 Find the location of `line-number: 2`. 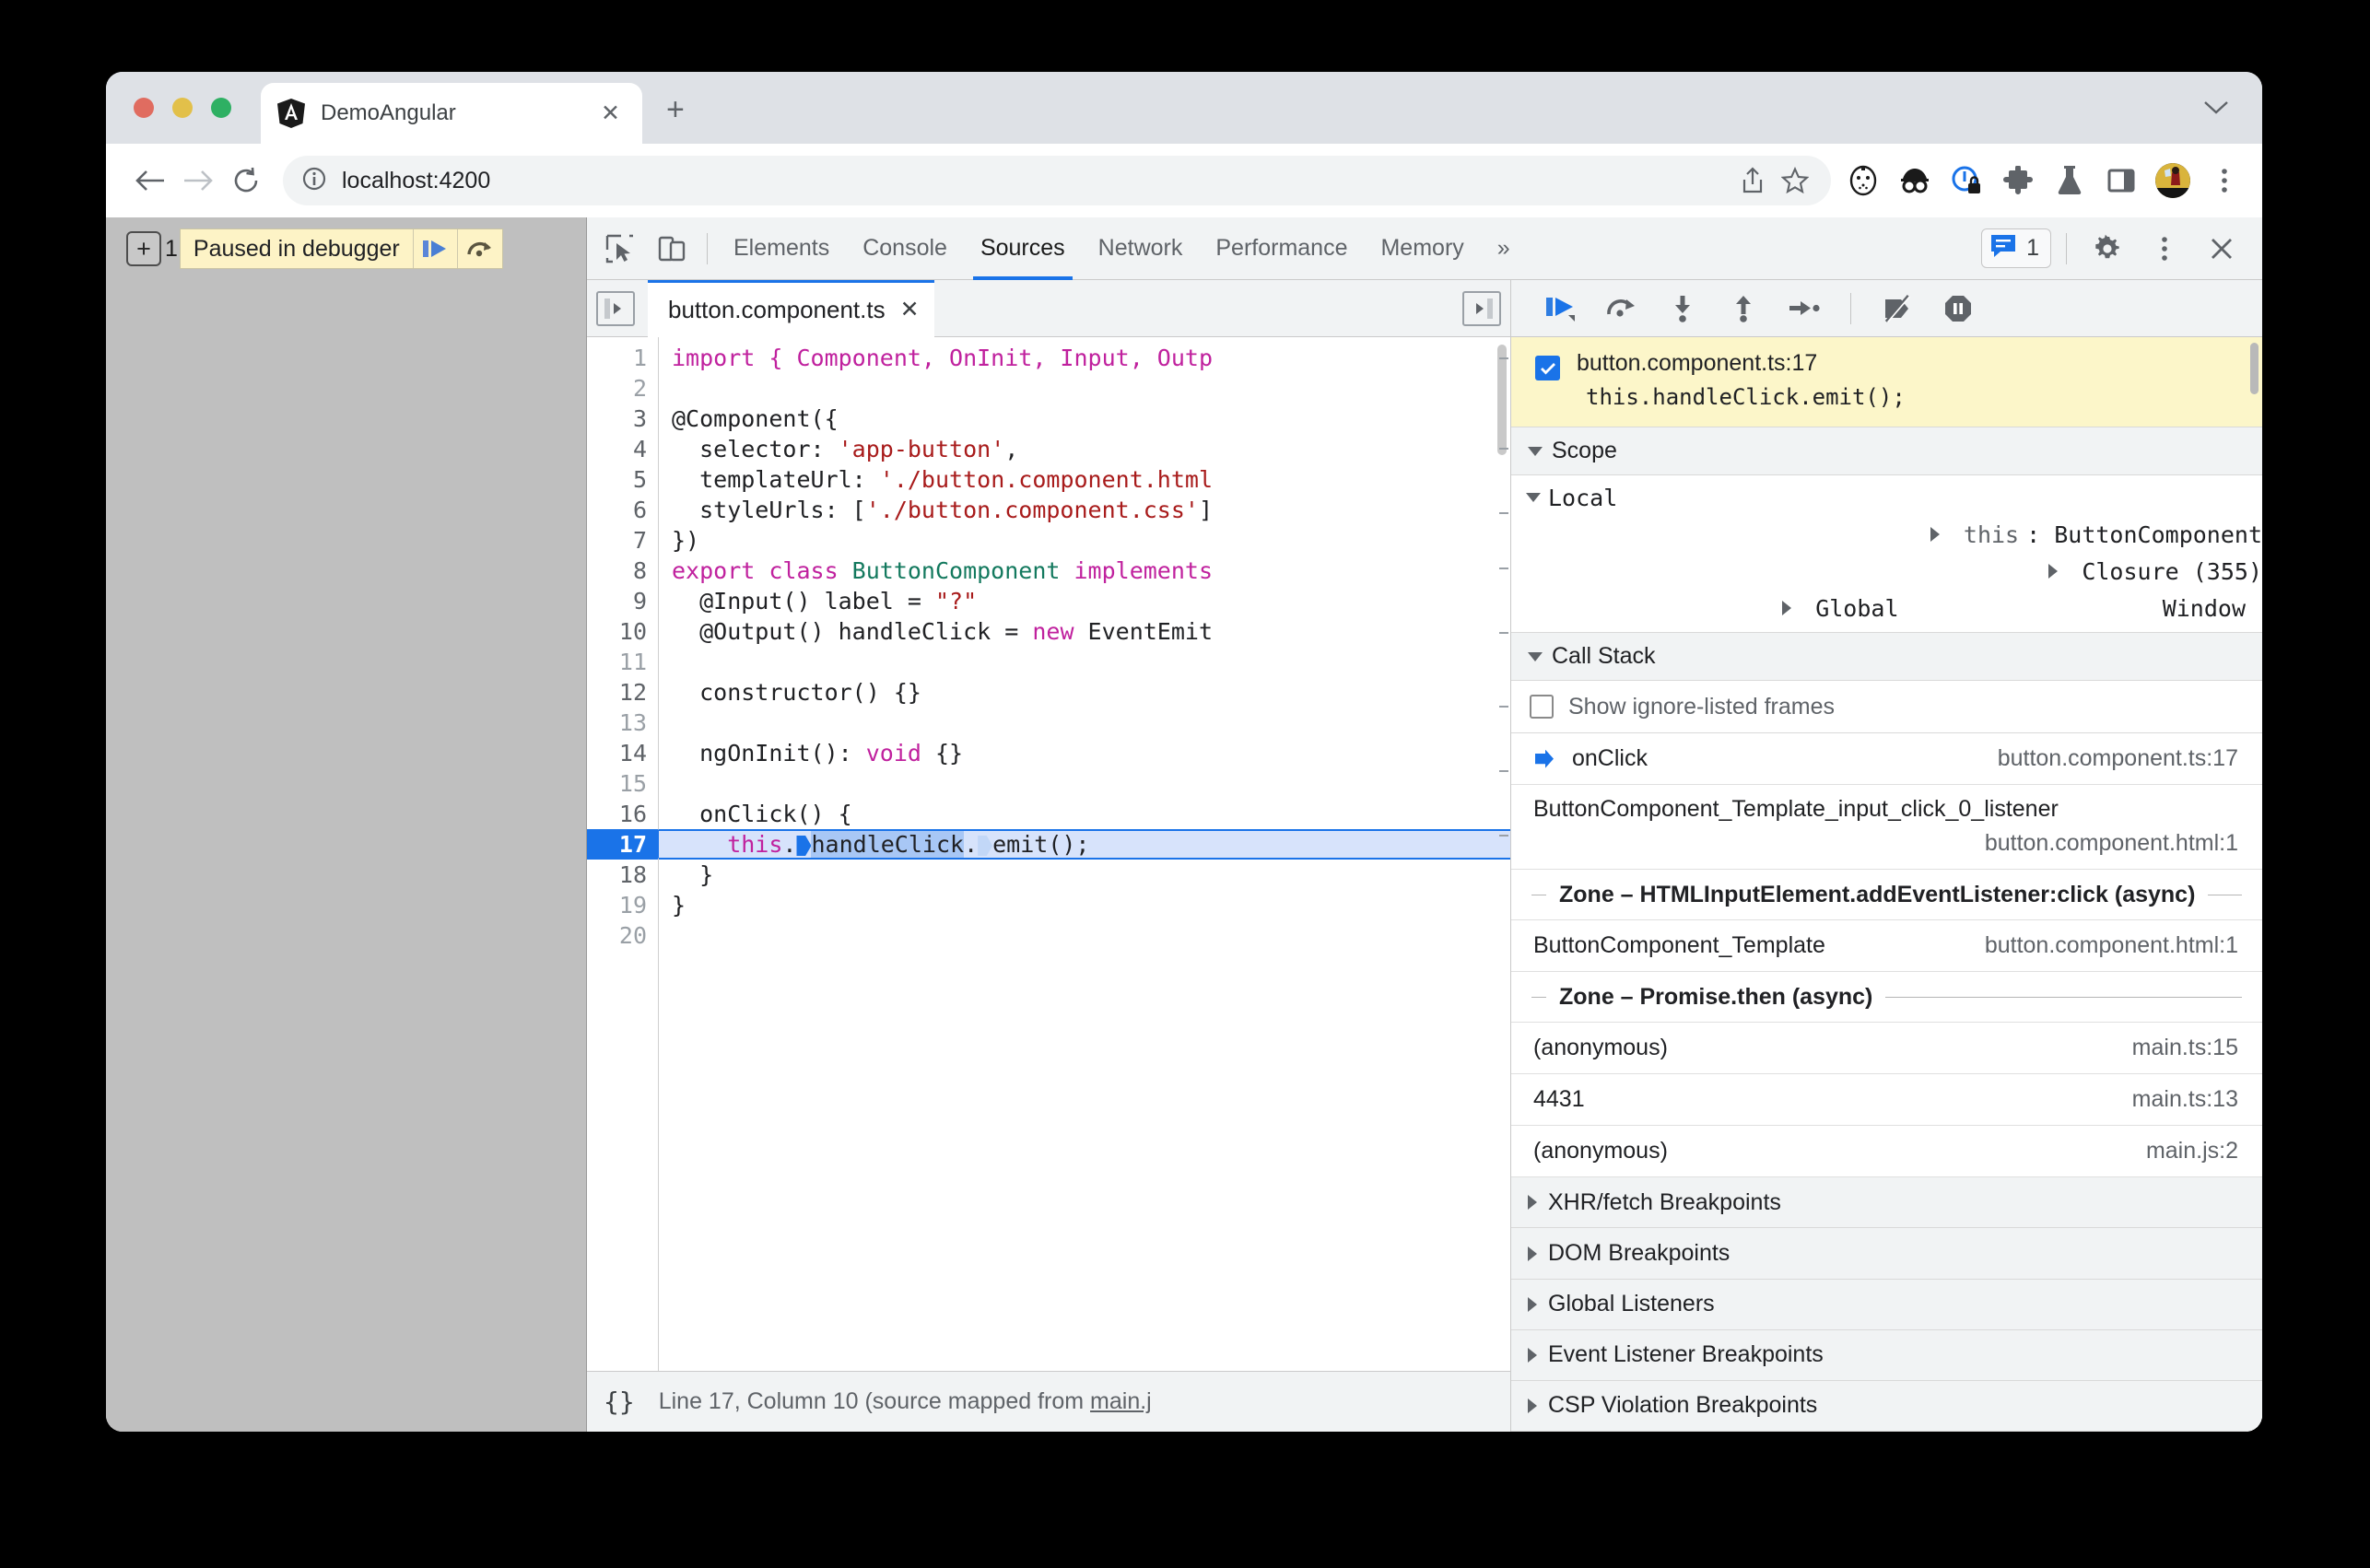

line-number: 2 is located at coordinates (622, 388).